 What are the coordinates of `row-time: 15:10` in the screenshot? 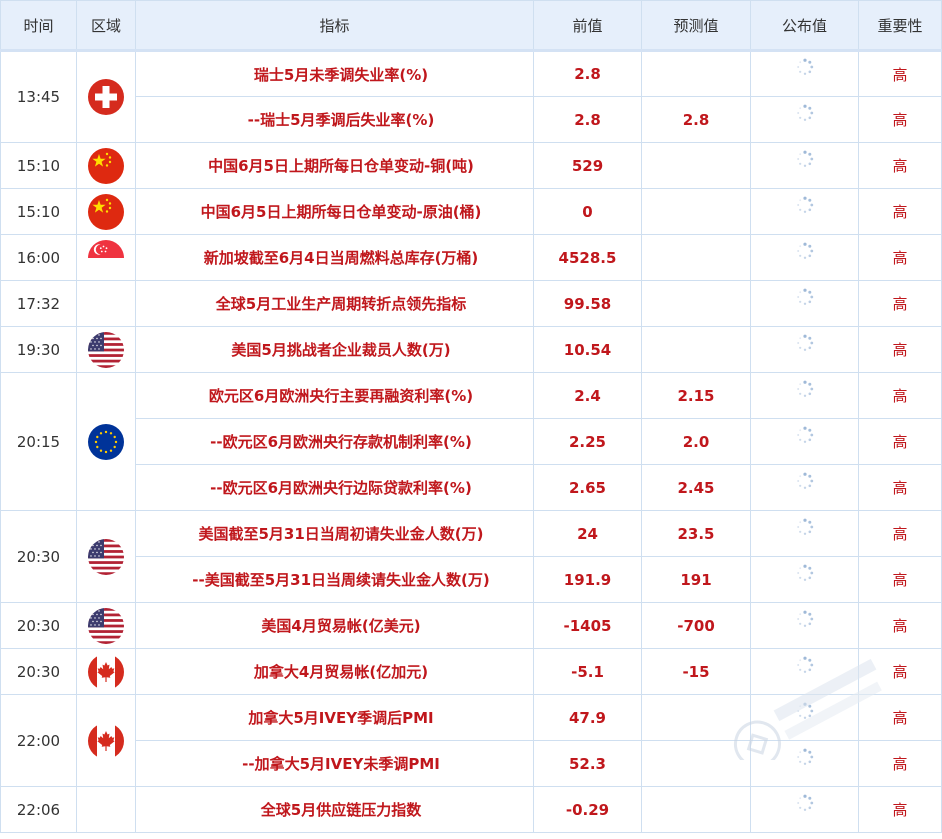 It's located at (38, 211).